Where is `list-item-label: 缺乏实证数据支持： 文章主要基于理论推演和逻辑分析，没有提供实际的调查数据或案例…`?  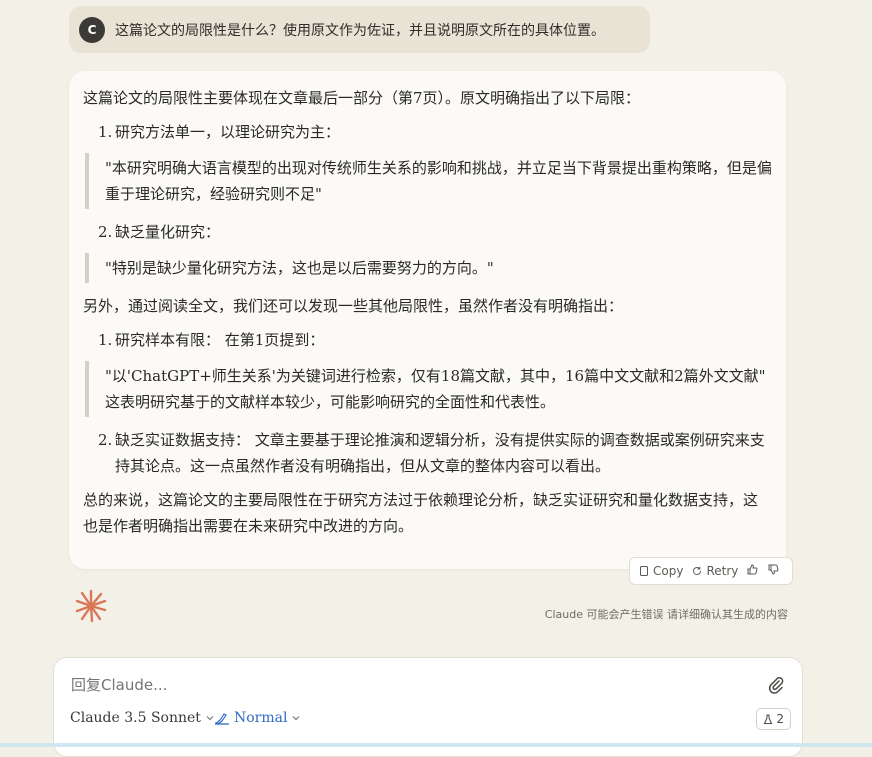
list-item-label: 缺乏实证数据支持： 文章主要基于理论推演和逻辑分析，没有提供实际的调查数据或案例… is located at coordinates (440, 453).